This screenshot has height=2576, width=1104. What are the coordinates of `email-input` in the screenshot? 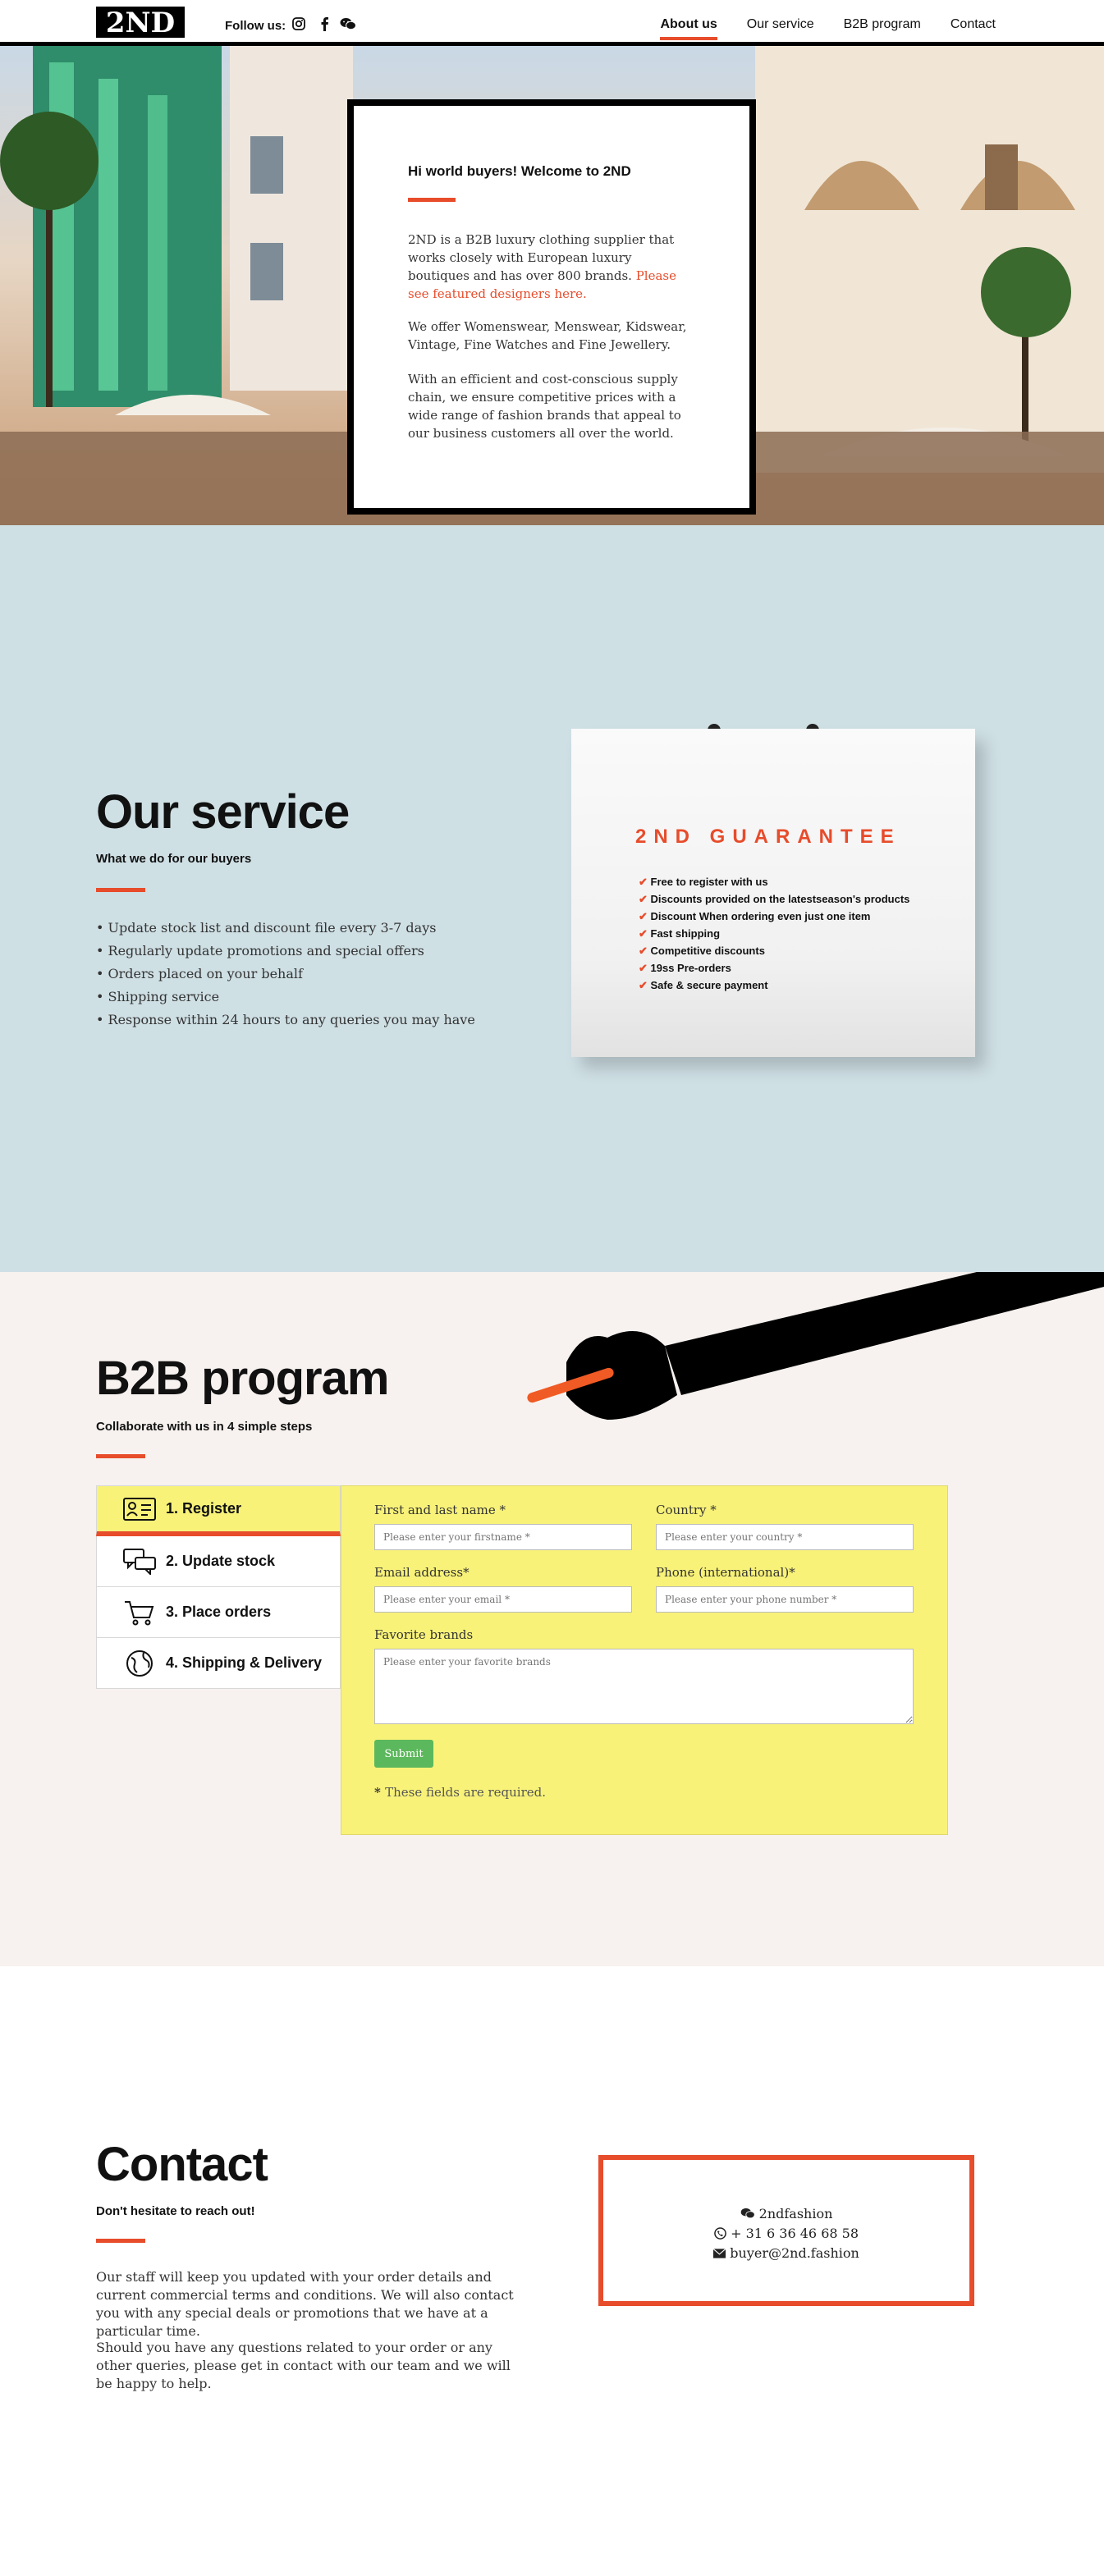 It's located at (503, 1599).